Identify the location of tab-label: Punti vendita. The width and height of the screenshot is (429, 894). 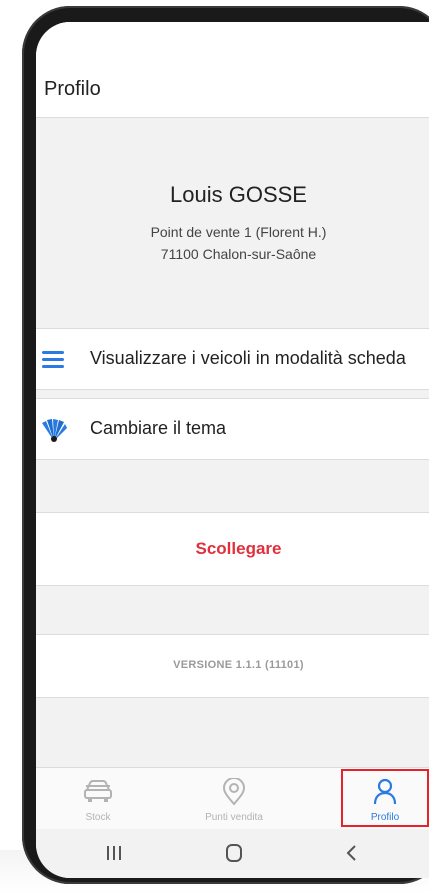
(234, 817).